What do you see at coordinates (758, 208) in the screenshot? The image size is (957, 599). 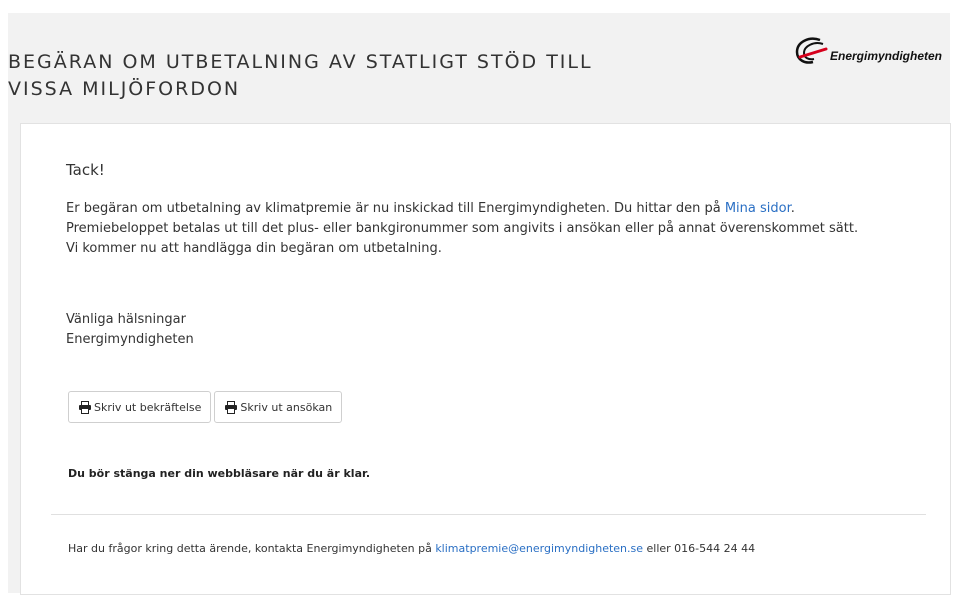 I see `mina-sidor-link: Mina sidor` at bounding box center [758, 208].